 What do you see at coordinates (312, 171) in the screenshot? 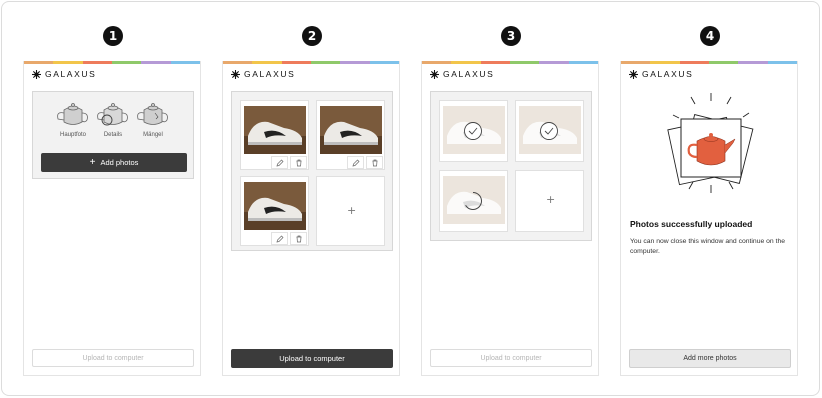
I see `photo-grid-panel: +` at bounding box center [312, 171].